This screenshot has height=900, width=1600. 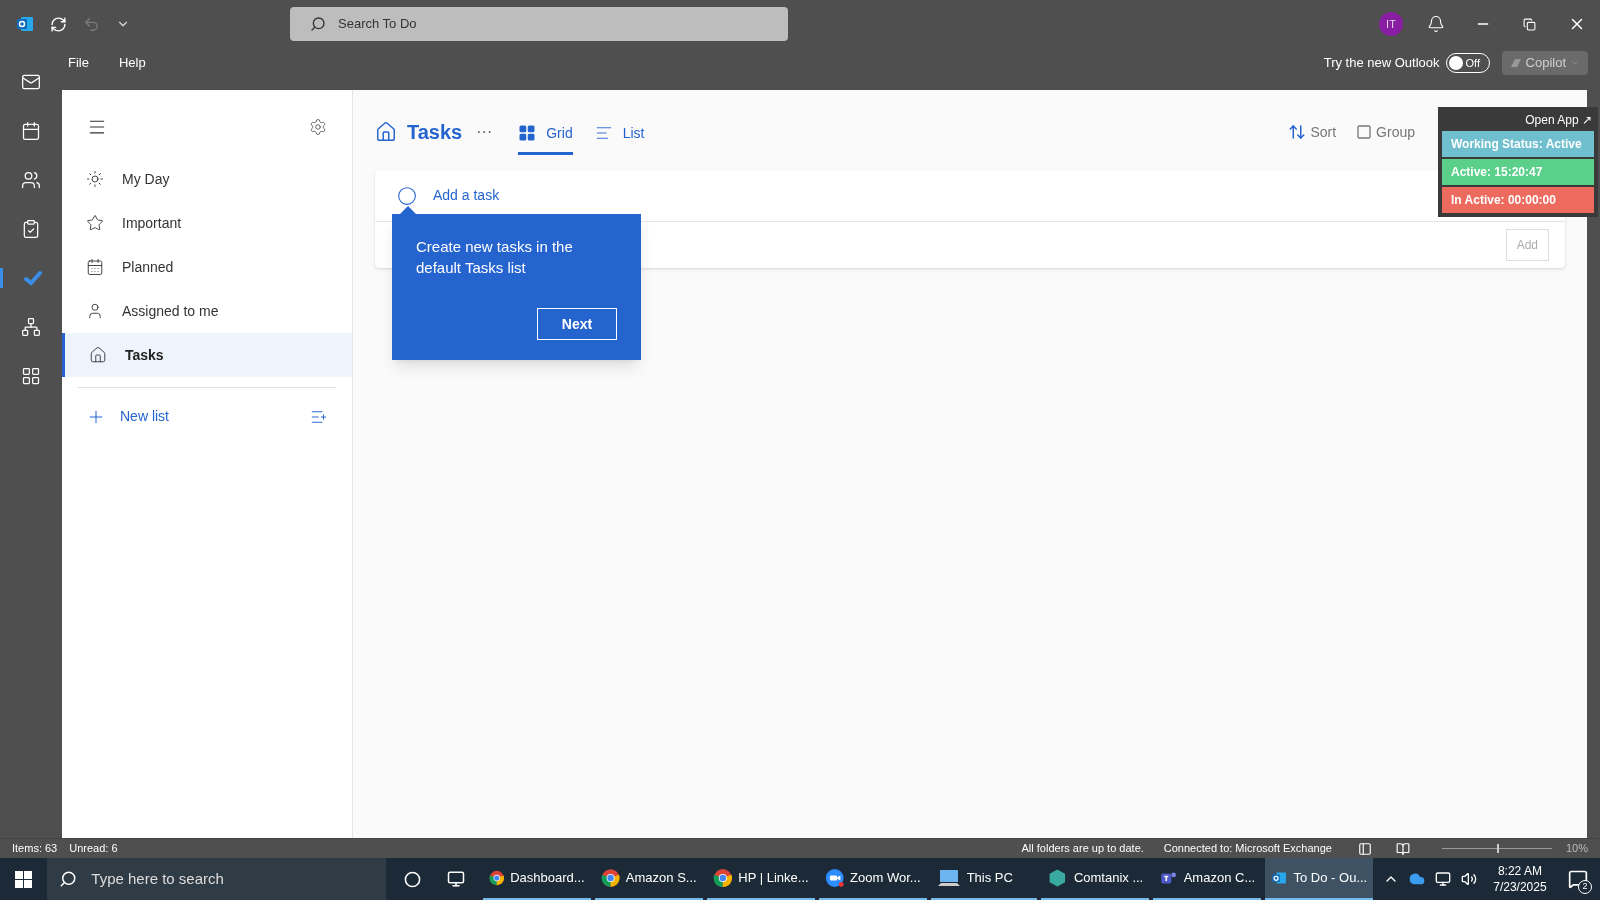 What do you see at coordinates (95, 311) in the screenshot?
I see `person-icon` at bounding box center [95, 311].